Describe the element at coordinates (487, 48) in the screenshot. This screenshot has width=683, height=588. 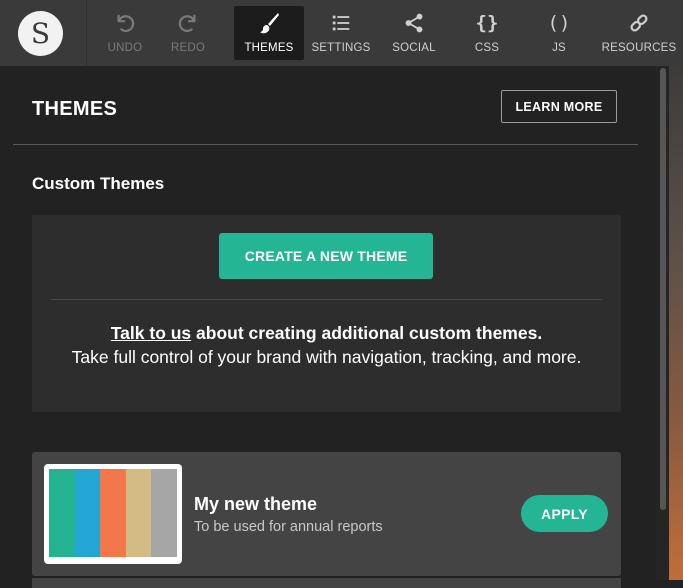
I see `css-label: CSS` at that location.